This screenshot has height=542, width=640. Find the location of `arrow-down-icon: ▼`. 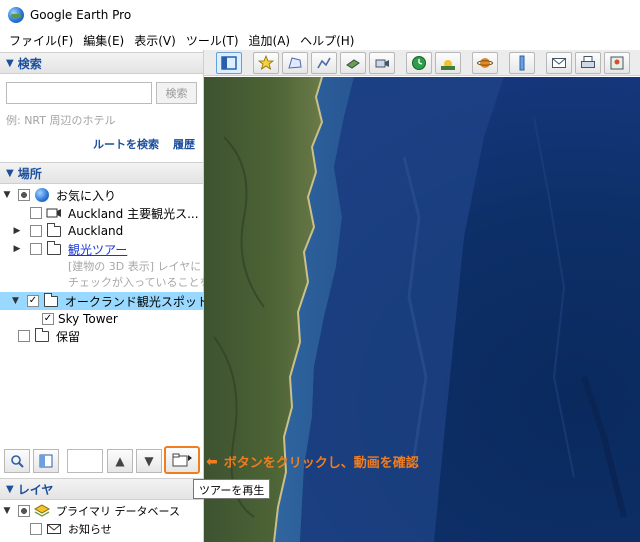

arrow-down-icon: ▼ is located at coordinates (149, 461).